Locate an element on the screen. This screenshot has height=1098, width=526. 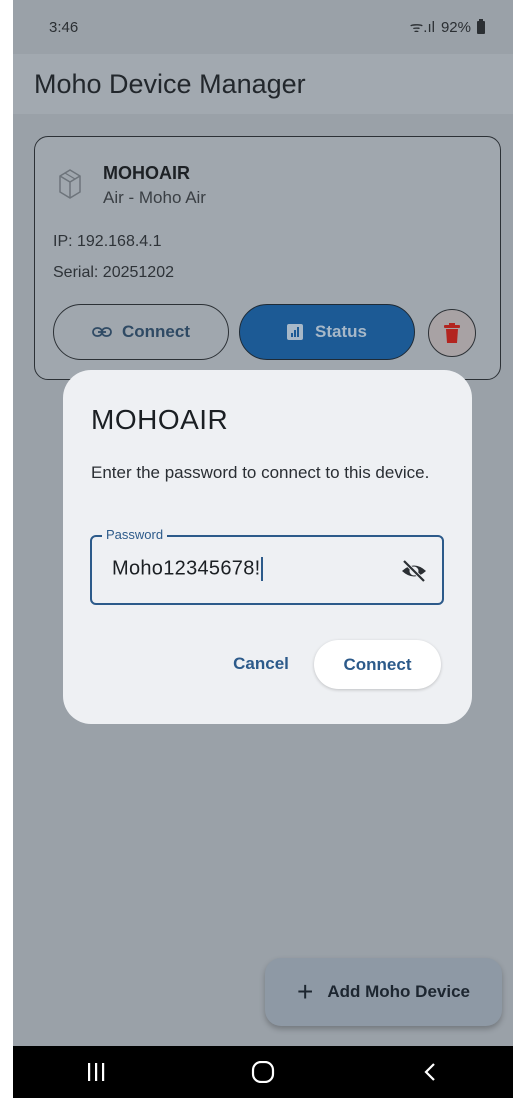
app-bar: Moho Device Manager is located at coordinates (263, 84).